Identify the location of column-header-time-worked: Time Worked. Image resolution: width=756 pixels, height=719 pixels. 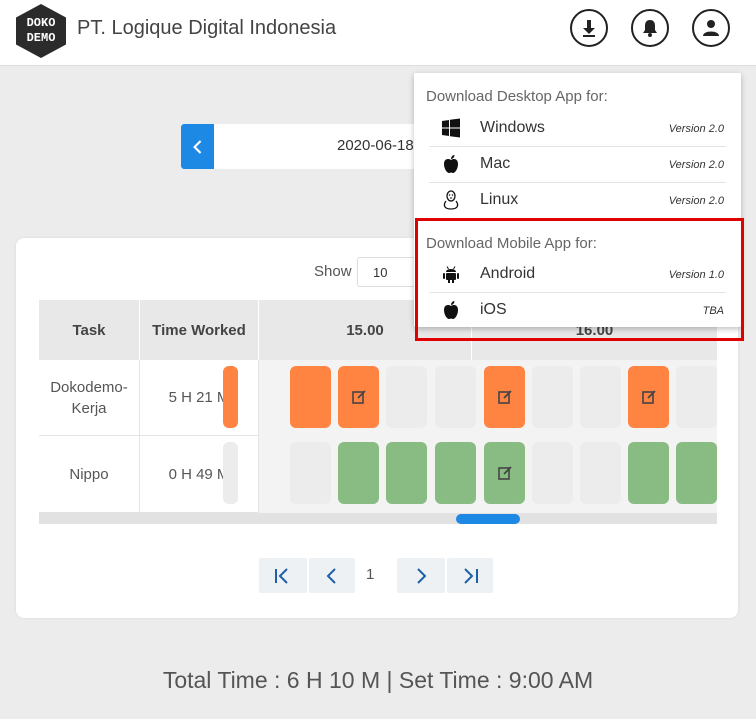
(199, 330).